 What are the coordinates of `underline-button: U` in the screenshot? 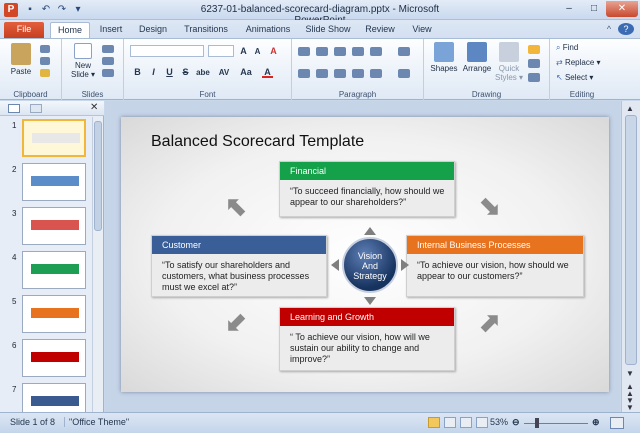 It's located at (169, 72).